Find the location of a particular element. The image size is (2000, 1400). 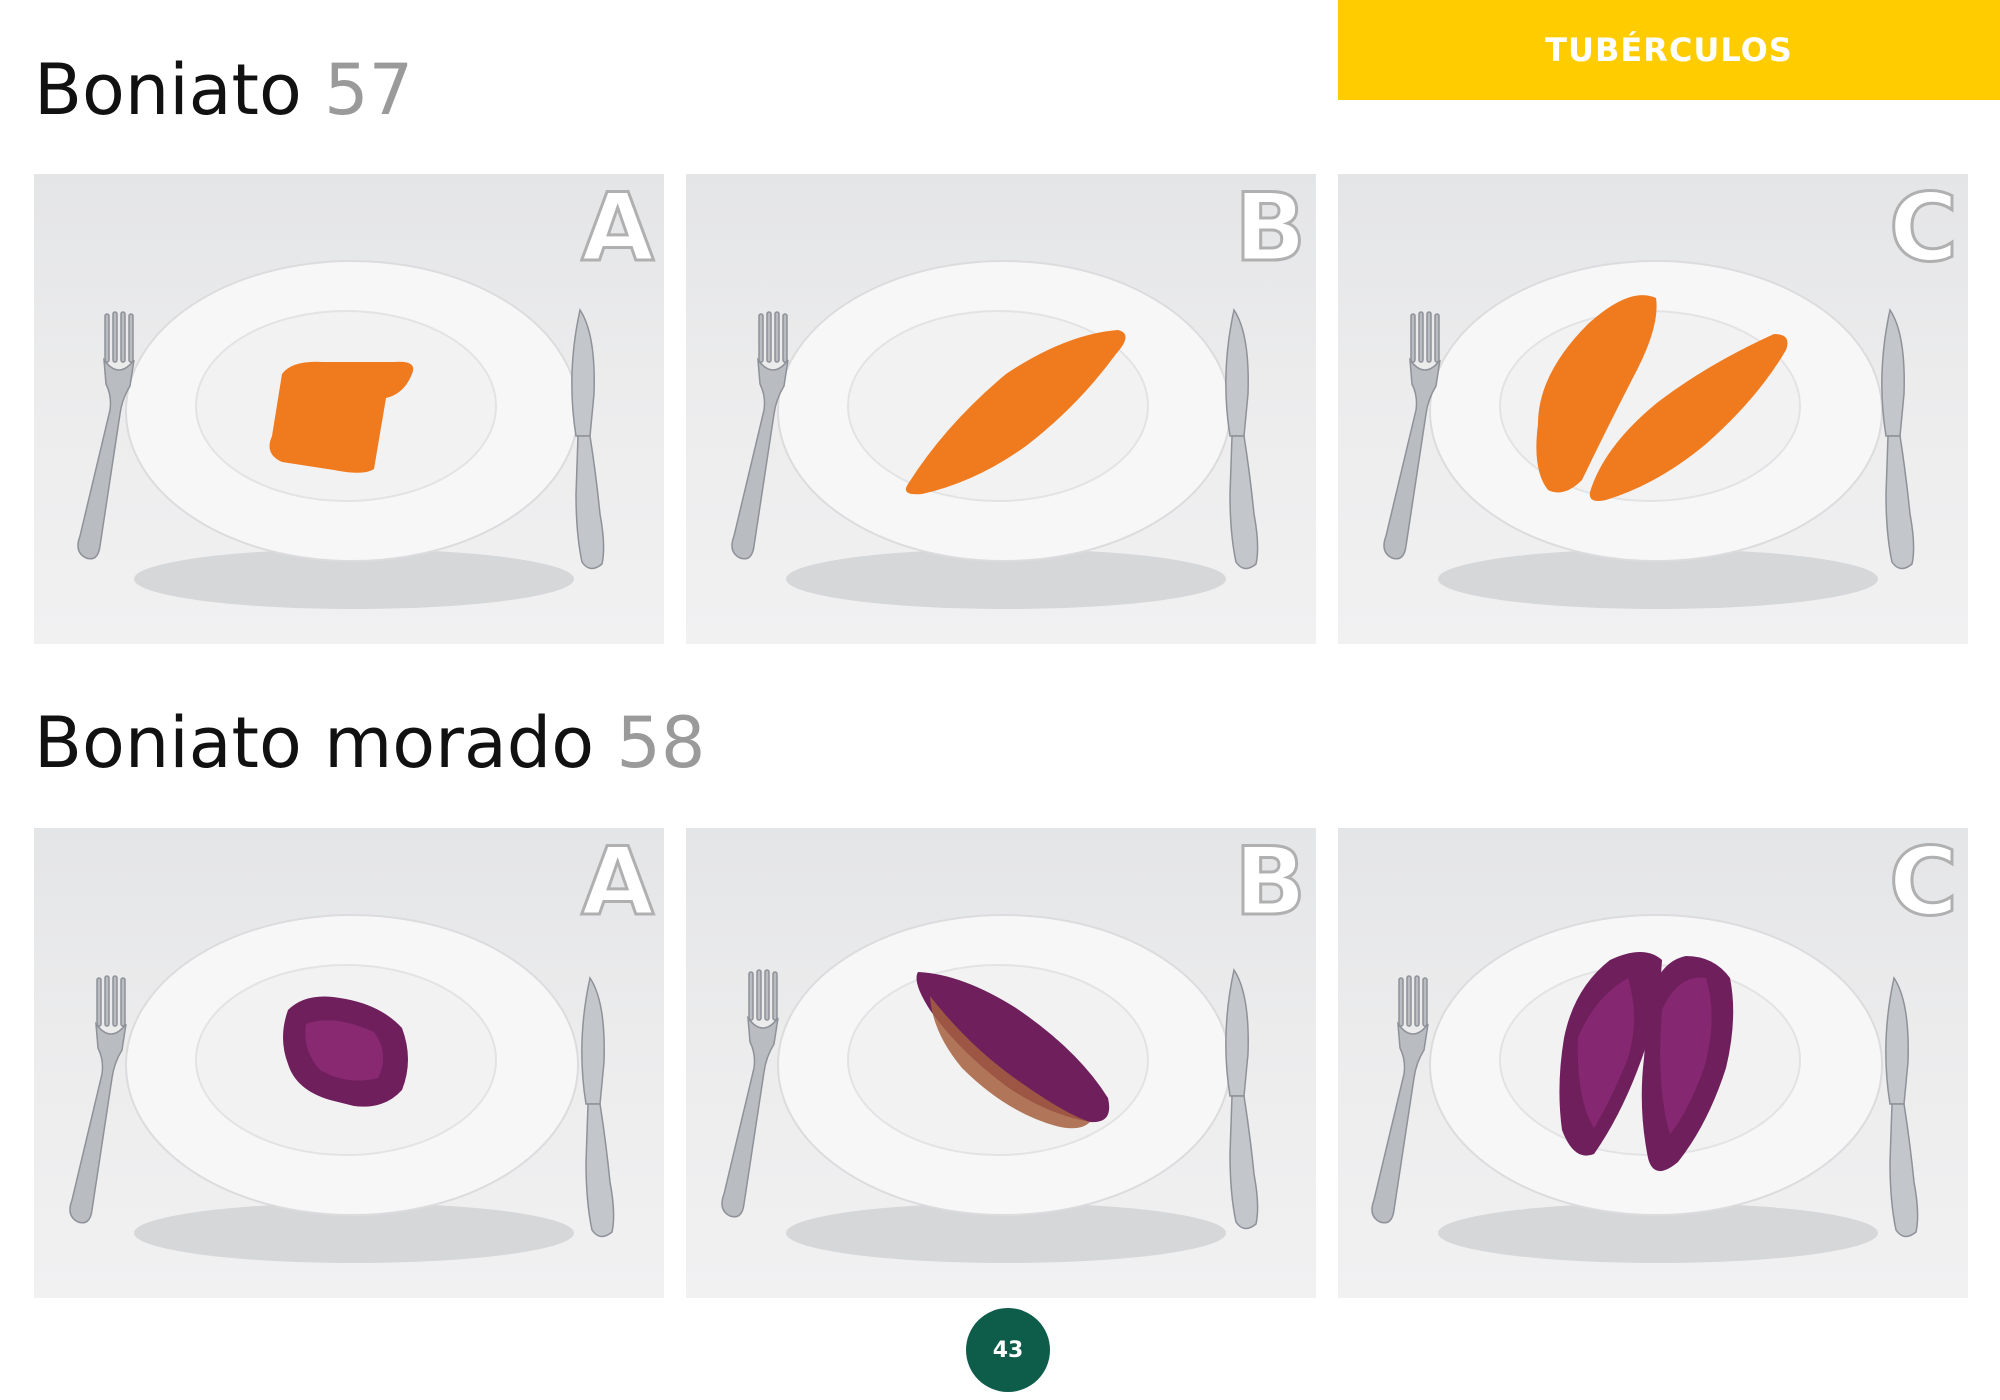

category-banner: TUBÉRCULOS is located at coordinates (1669, 50).